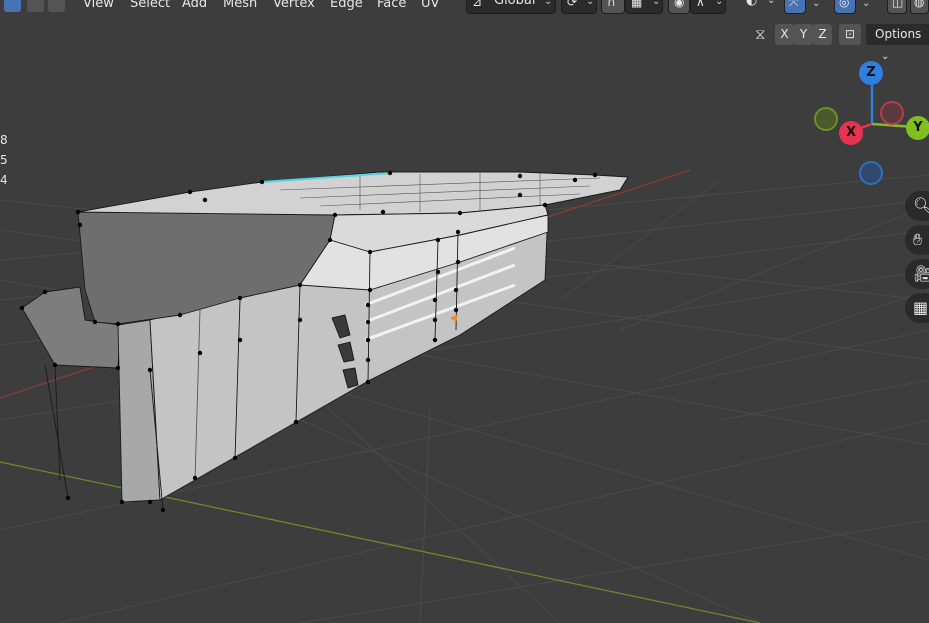 The image size is (929, 623). I want to click on auto-merge-toggle: ⊡, so click(850, 34).